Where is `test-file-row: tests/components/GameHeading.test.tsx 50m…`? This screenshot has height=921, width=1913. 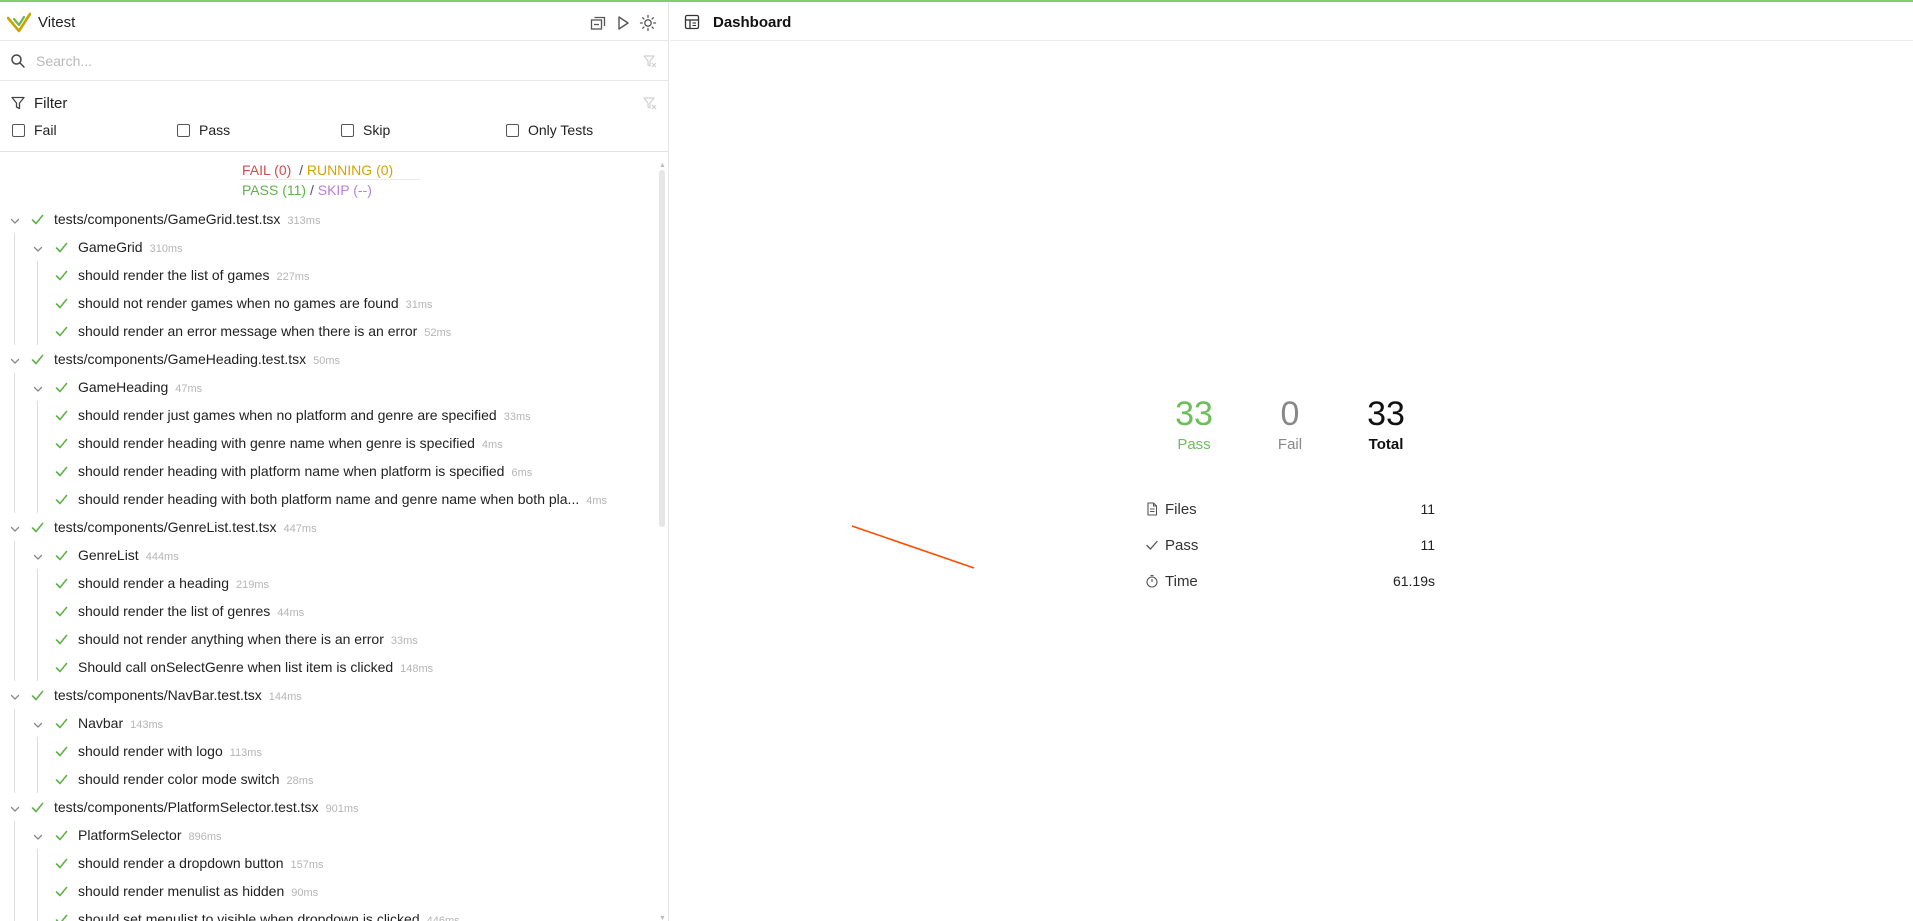 test-file-row: tests/components/GameHeading.test.tsx 50m… is located at coordinates (330, 360).